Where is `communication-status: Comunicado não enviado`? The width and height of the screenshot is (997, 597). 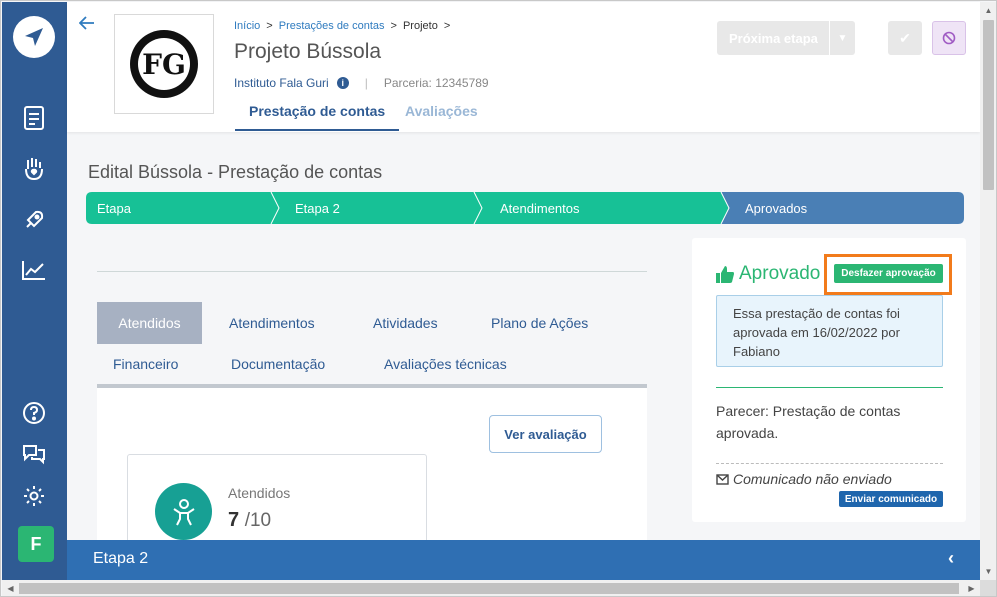
communication-status: Comunicado não enviado is located at coordinates (804, 479).